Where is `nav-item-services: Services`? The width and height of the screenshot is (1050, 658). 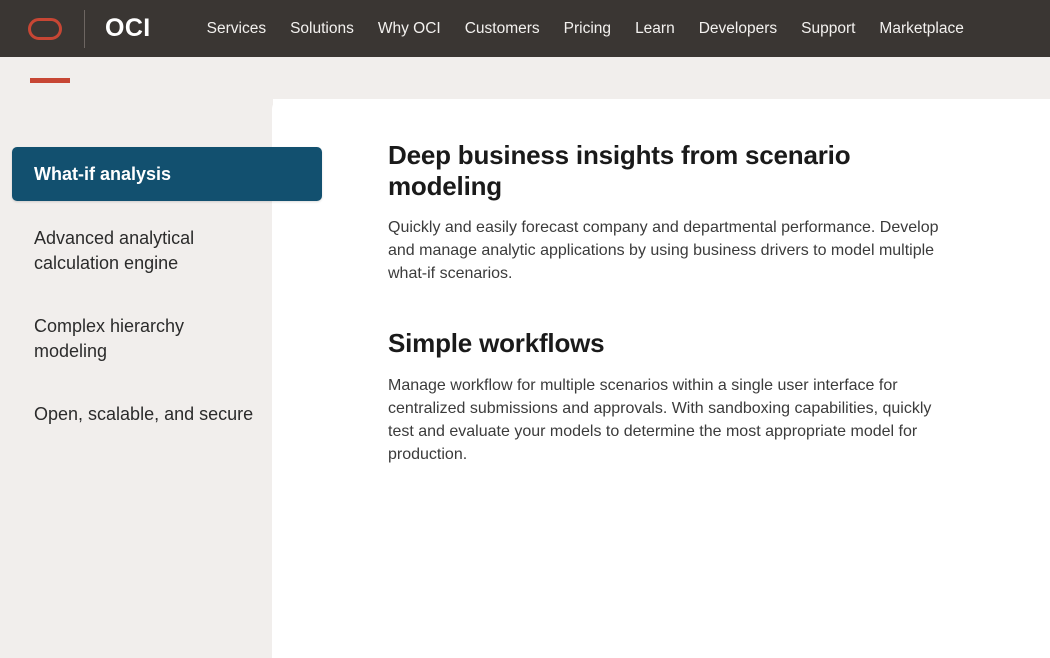
nav-item-services: Services is located at coordinates (236, 29).